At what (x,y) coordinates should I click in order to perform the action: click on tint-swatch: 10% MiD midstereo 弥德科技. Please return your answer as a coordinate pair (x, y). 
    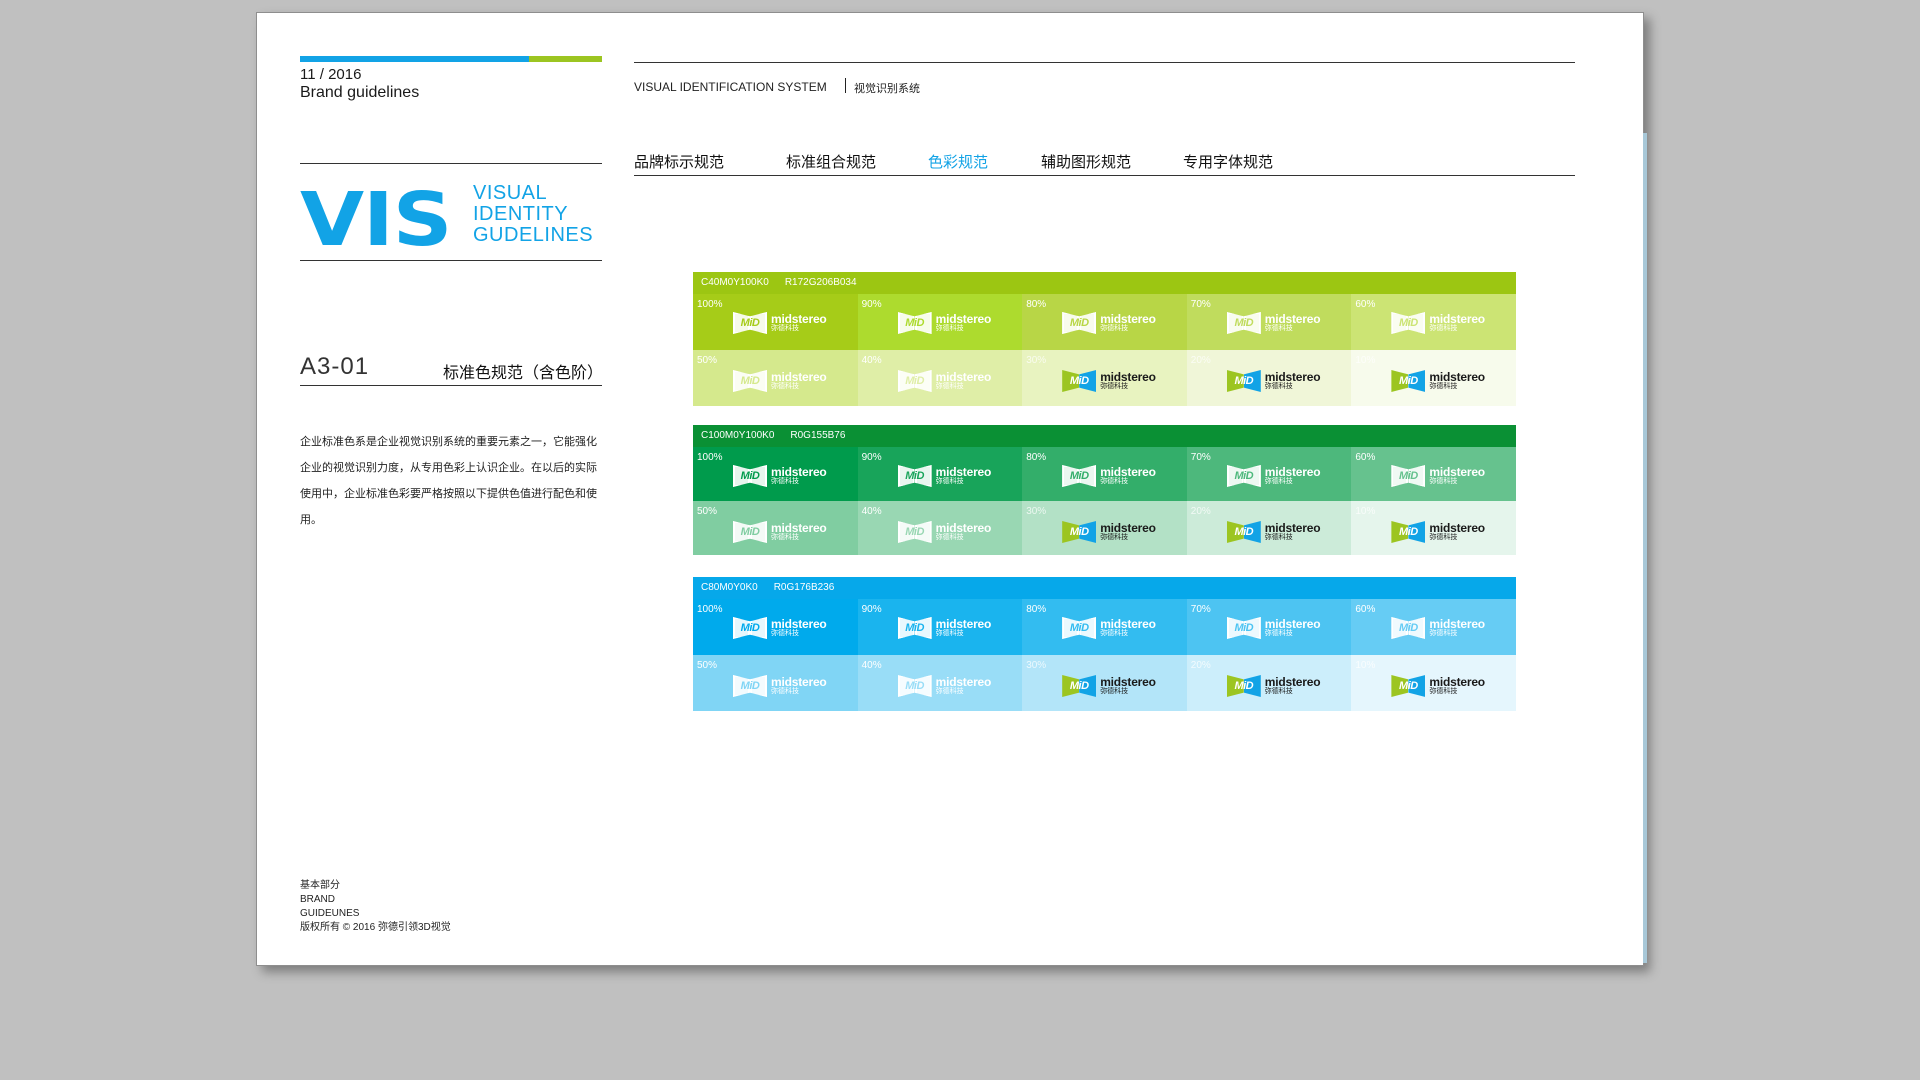
    Looking at the image, I should click on (1433, 683).